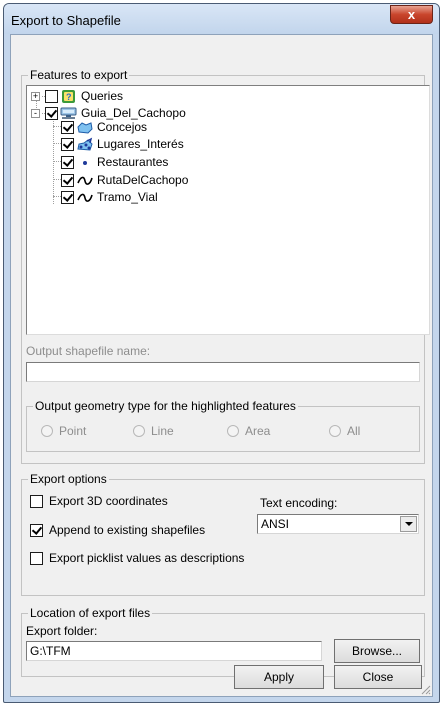  Describe the element at coordinates (127, 530) in the screenshot. I see `append-label: Append to existing shapefiles` at that location.